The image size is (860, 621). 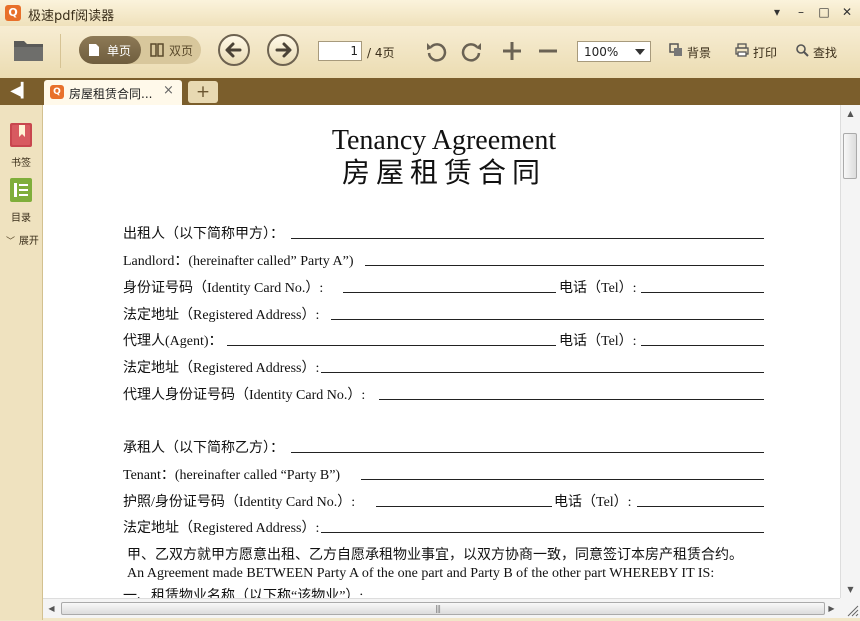 What do you see at coordinates (824, 12) in the screenshot?
I see `maximize-button: □` at bounding box center [824, 12].